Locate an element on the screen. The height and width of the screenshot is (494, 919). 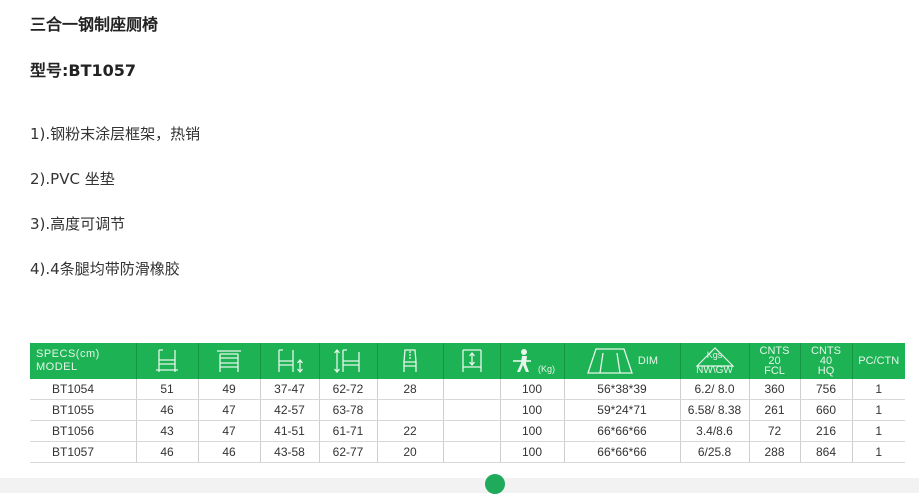
chair-depth-header is located at coordinates (229, 361).